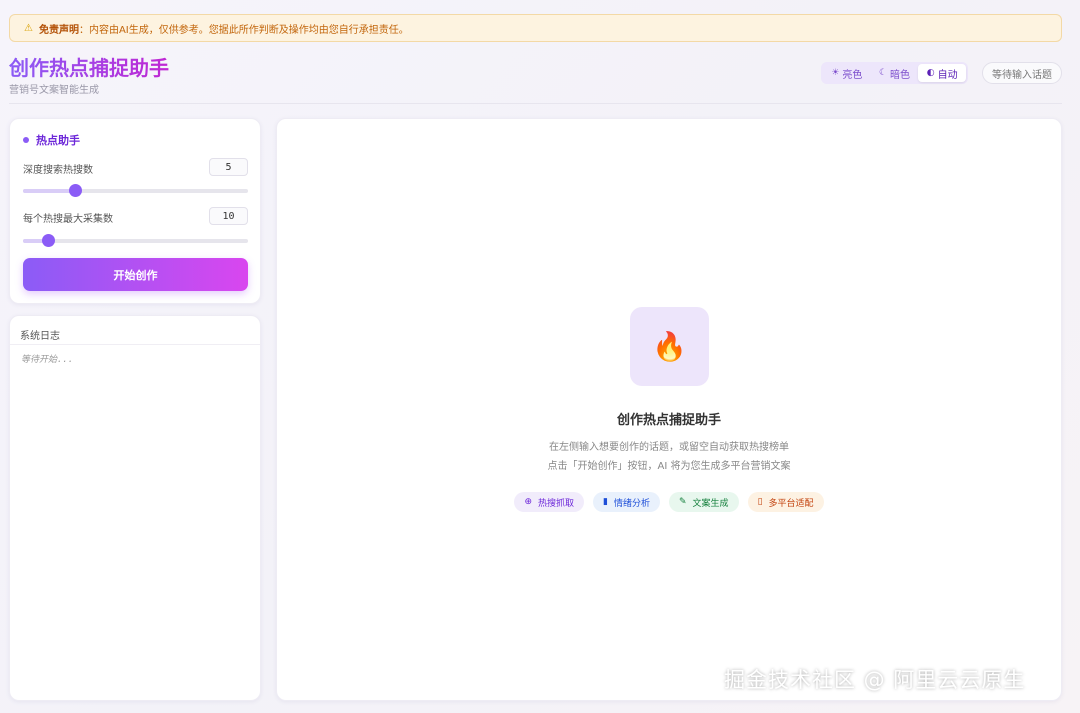 This screenshot has width=1080, height=713. What do you see at coordinates (683, 502) in the screenshot?
I see `pen-icon: ✎` at bounding box center [683, 502].